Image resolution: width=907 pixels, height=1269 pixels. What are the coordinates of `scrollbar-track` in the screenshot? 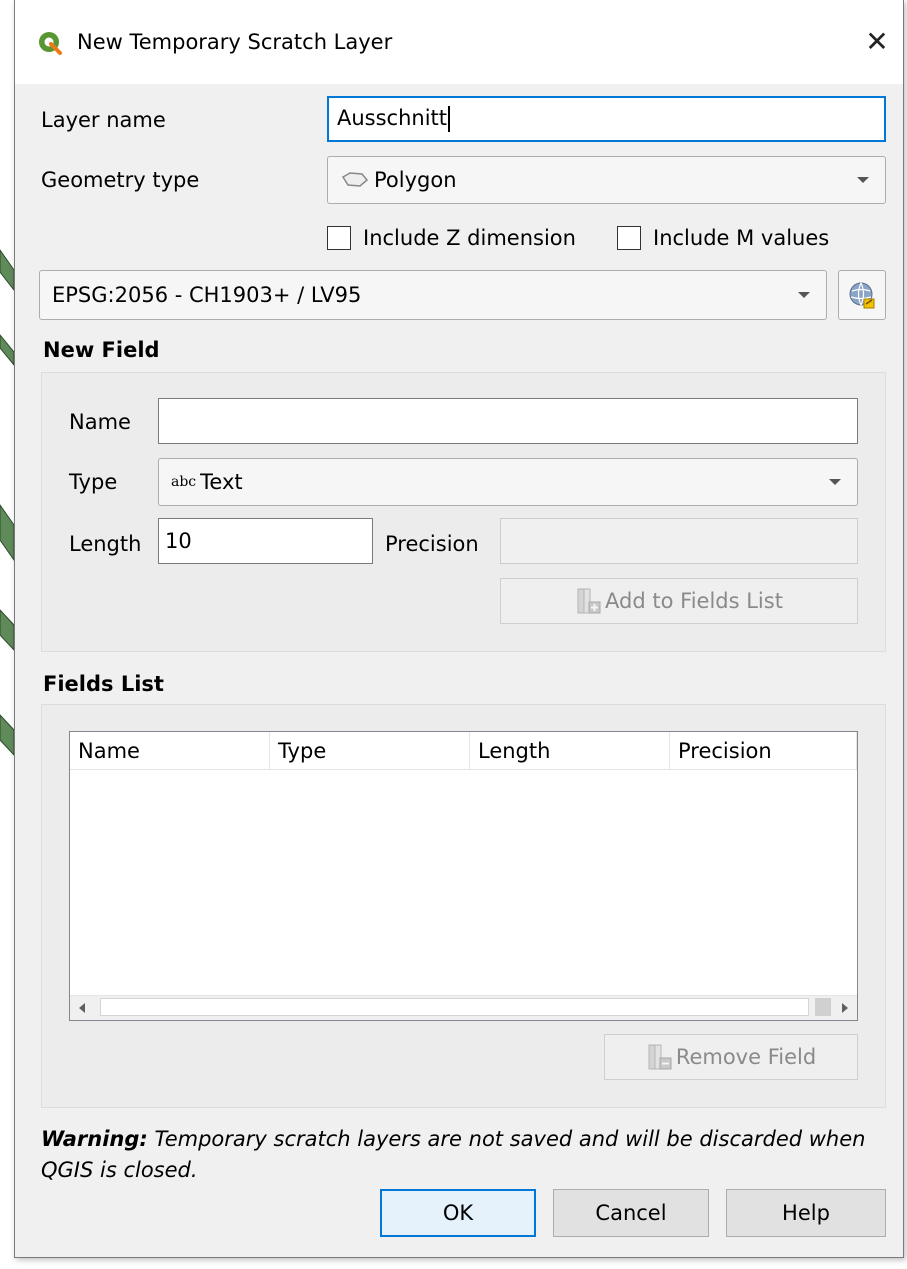 It's located at (454, 1007).